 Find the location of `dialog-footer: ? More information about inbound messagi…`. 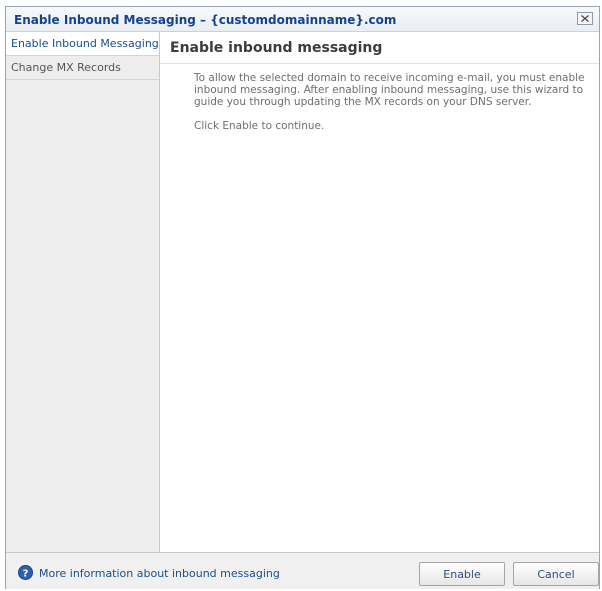

dialog-footer: ? More information about inbound messagi… is located at coordinates (302, 570).